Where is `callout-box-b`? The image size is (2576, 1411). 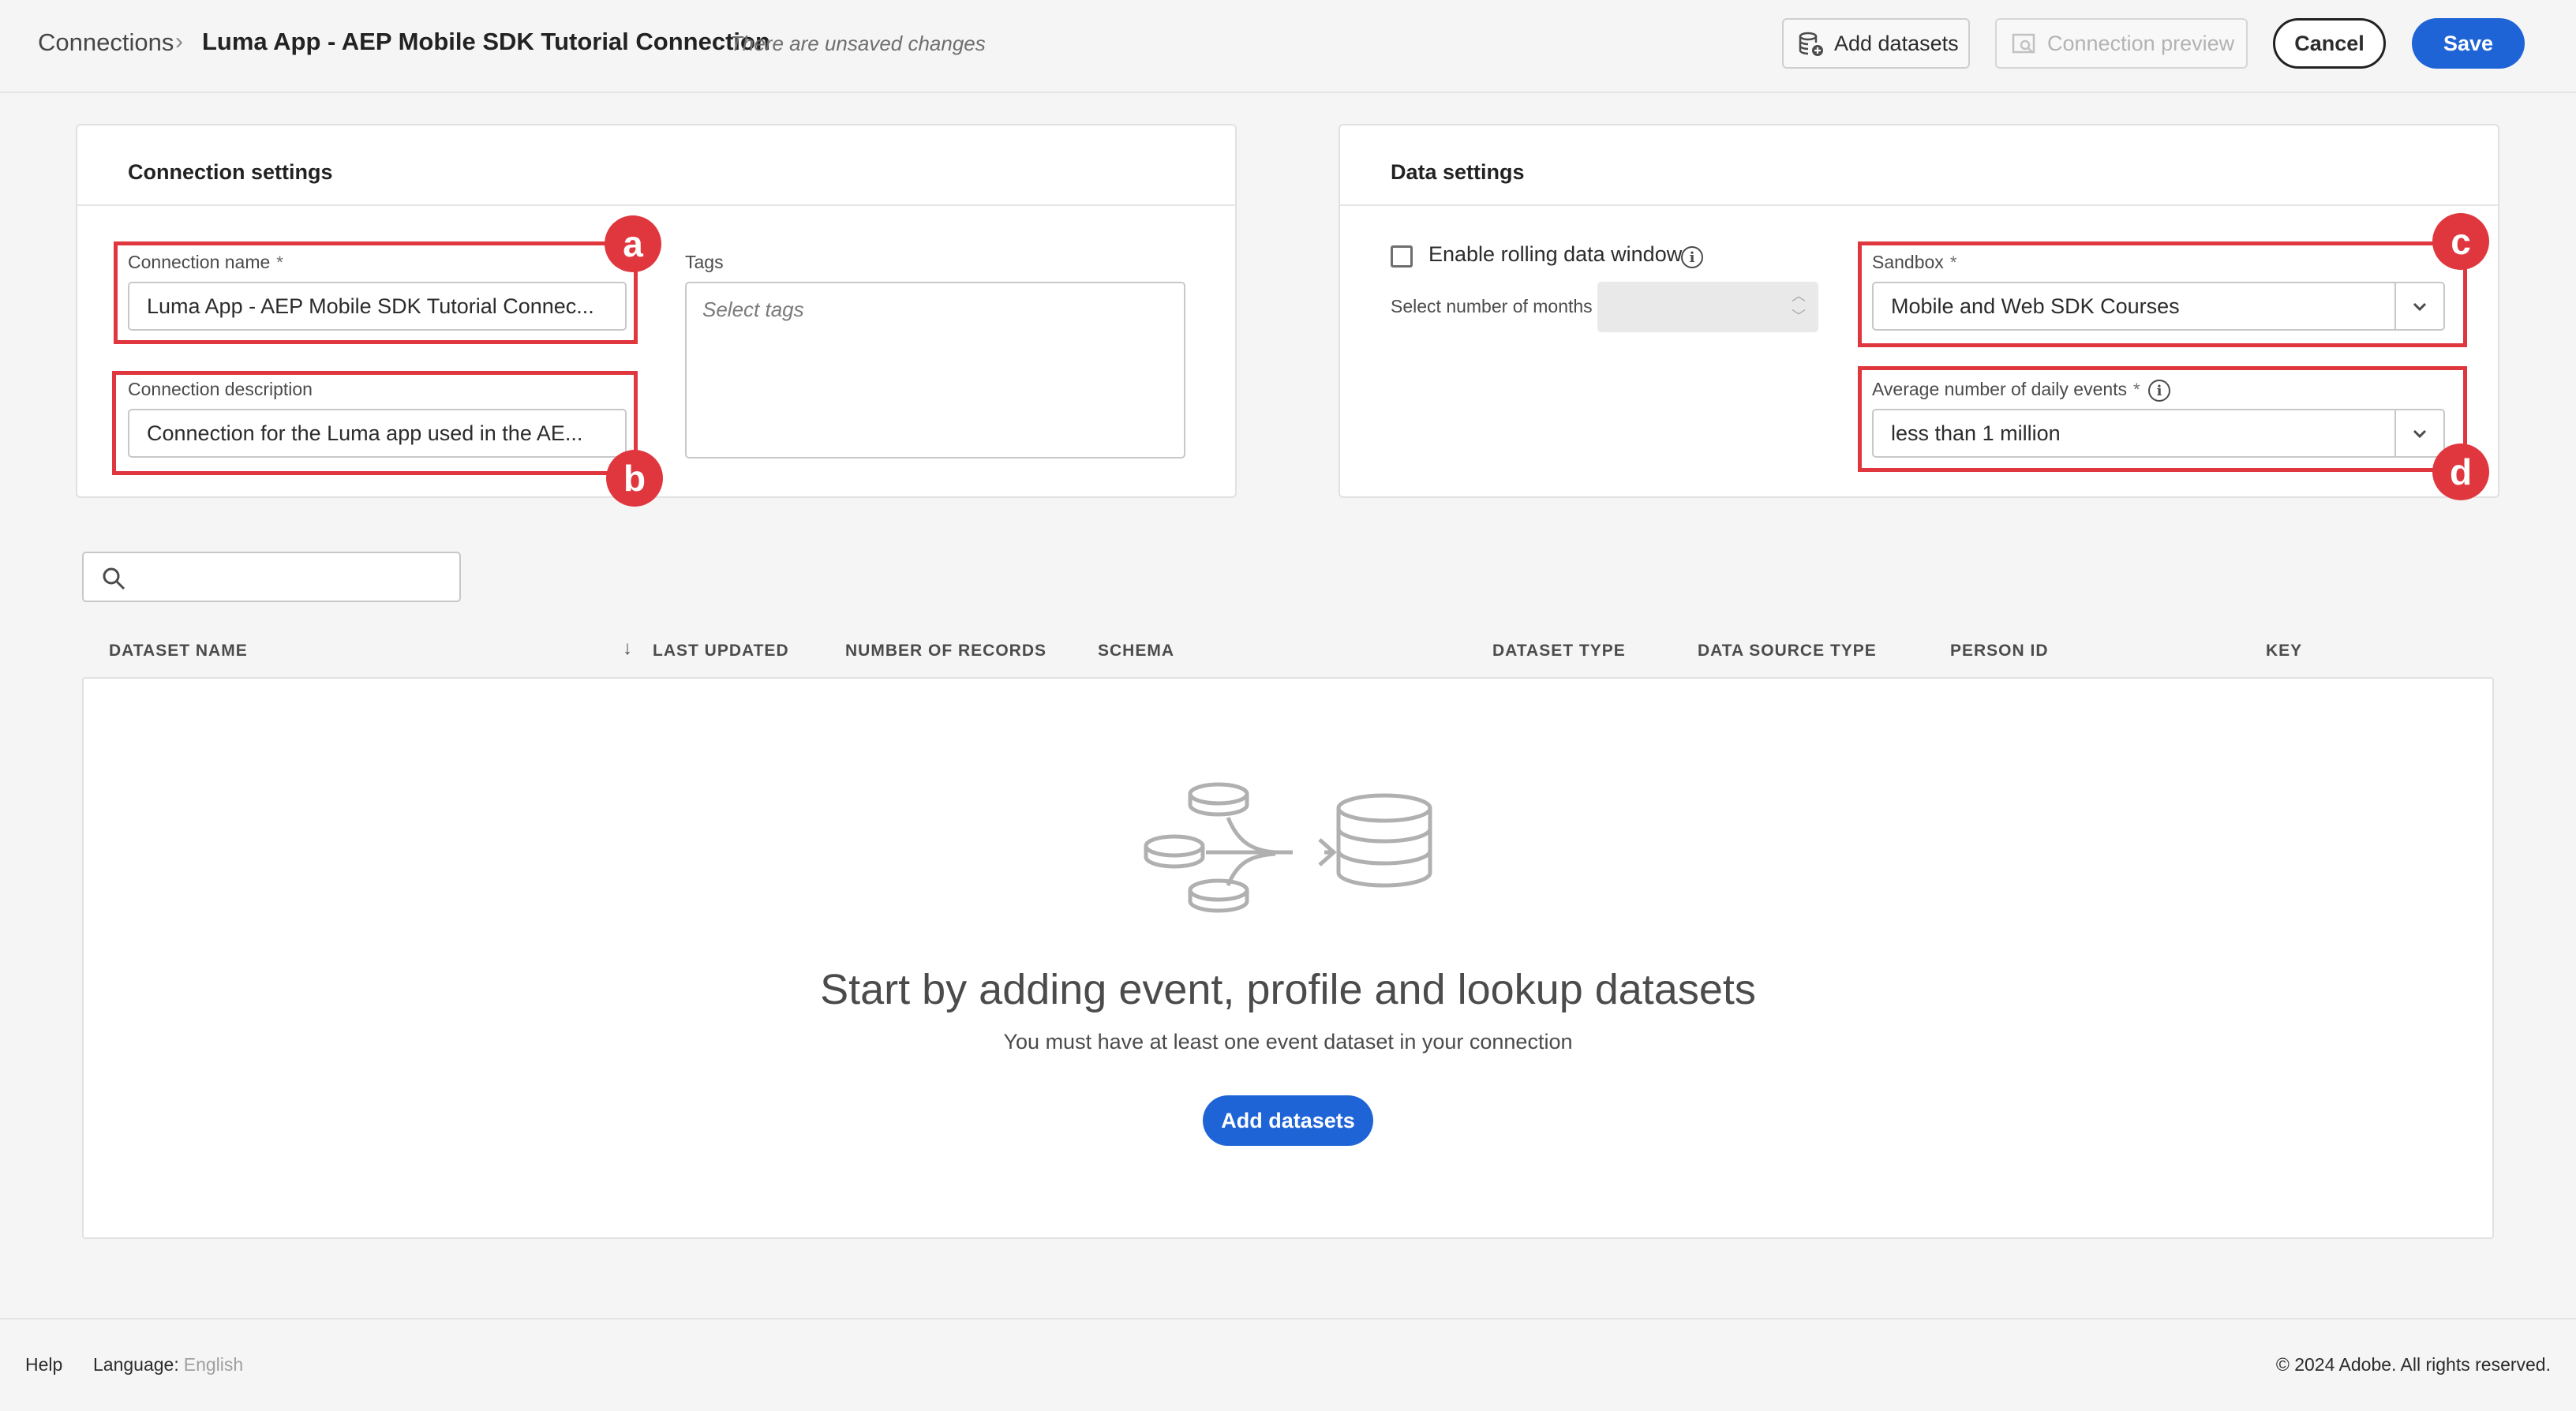
callout-box-b is located at coordinates (375, 423).